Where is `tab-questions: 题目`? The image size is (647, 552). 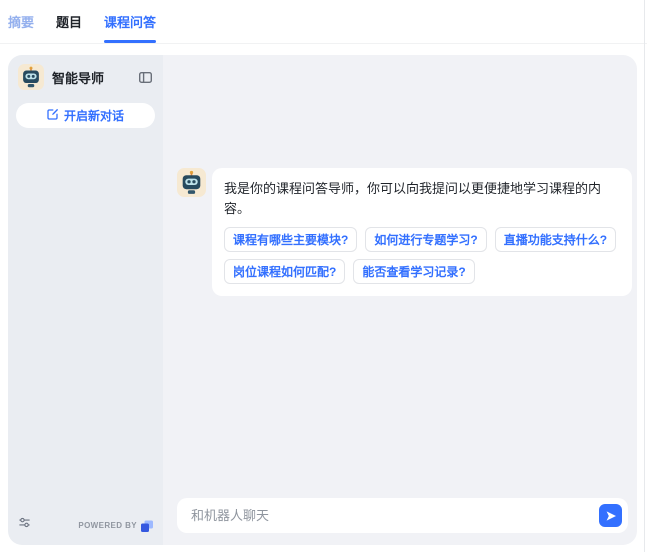
tab-questions: 题目 is located at coordinates (69, 22).